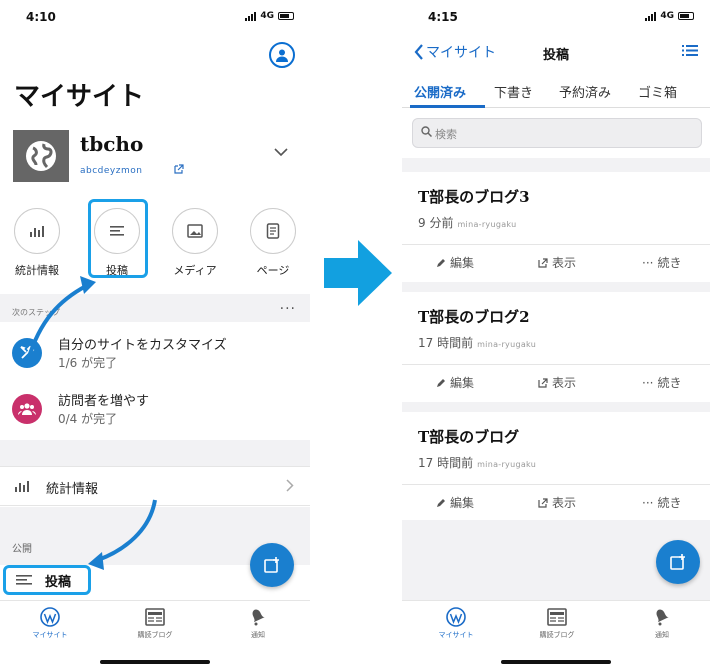  I want to click on tab-label: マイサイト, so click(456, 635).